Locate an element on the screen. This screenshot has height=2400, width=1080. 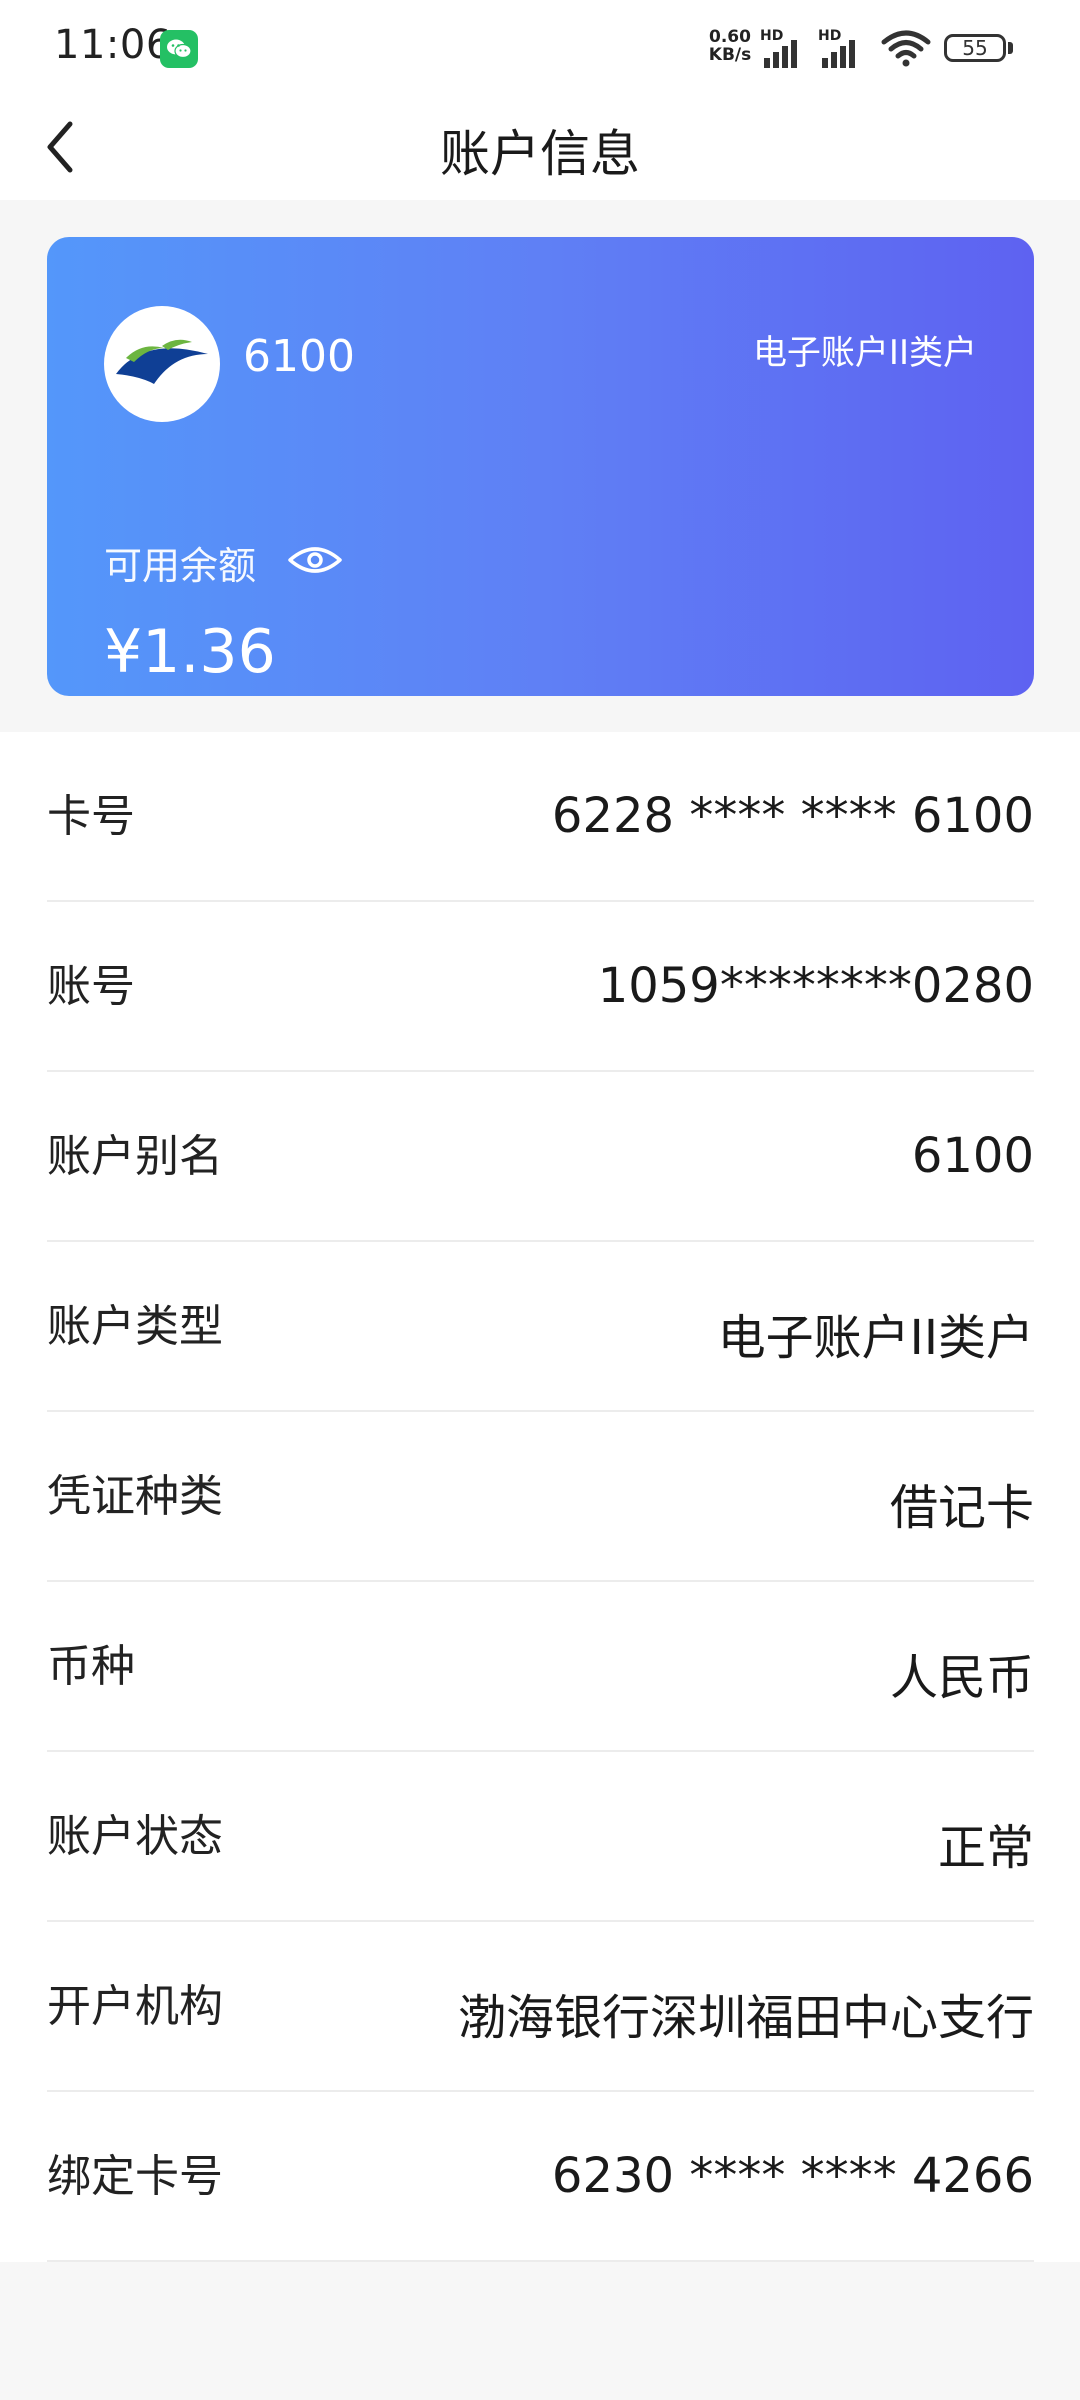
network-speed-value: 0.60 is located at coordinates (730, 37).